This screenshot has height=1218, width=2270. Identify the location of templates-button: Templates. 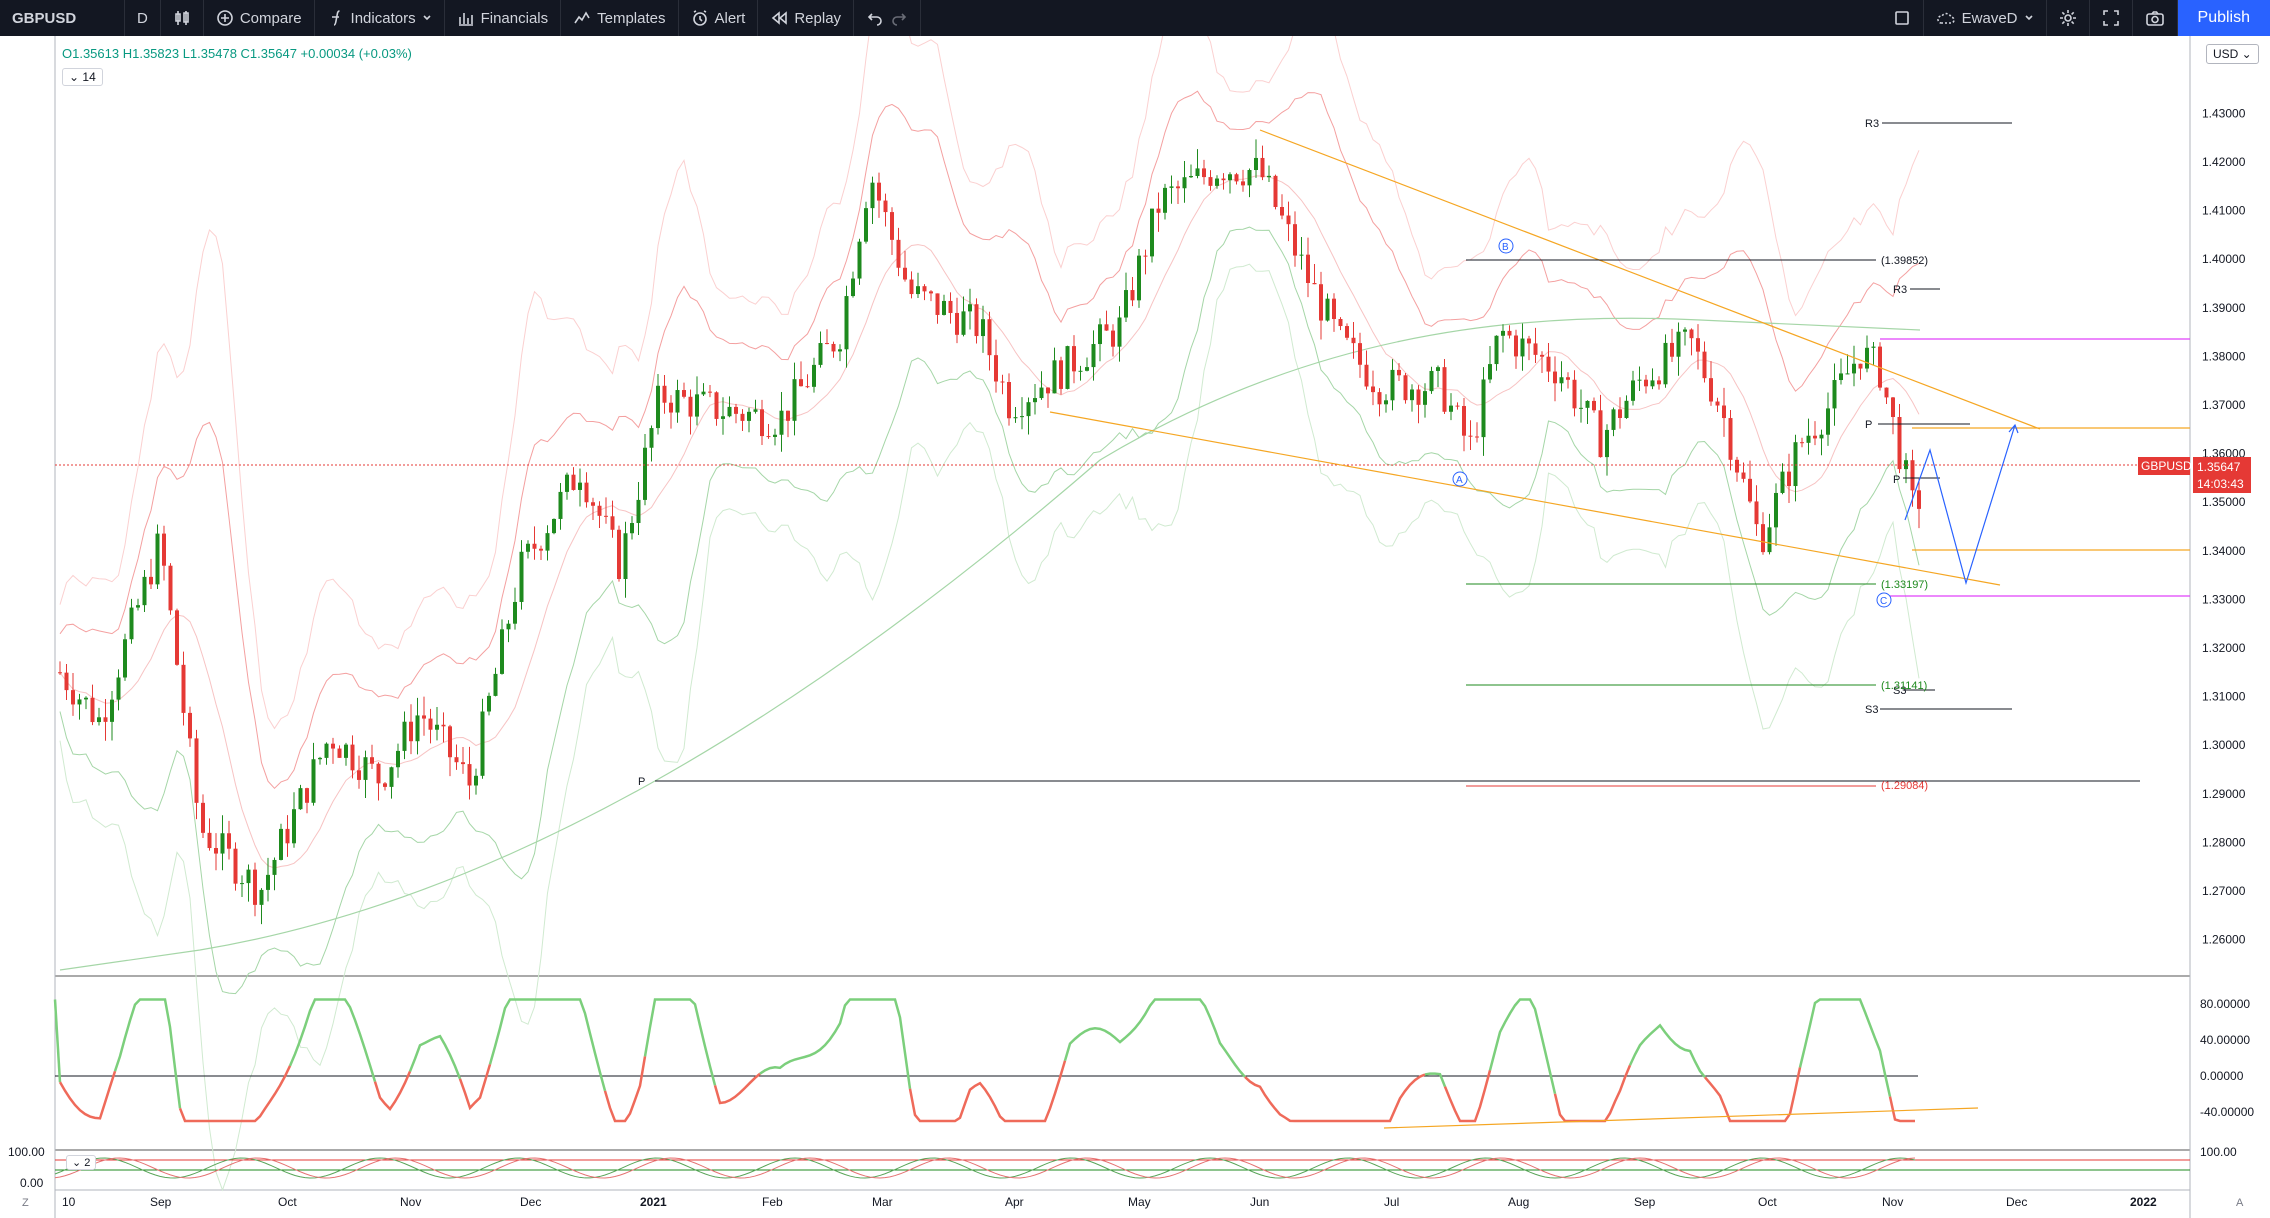
(620, 18).